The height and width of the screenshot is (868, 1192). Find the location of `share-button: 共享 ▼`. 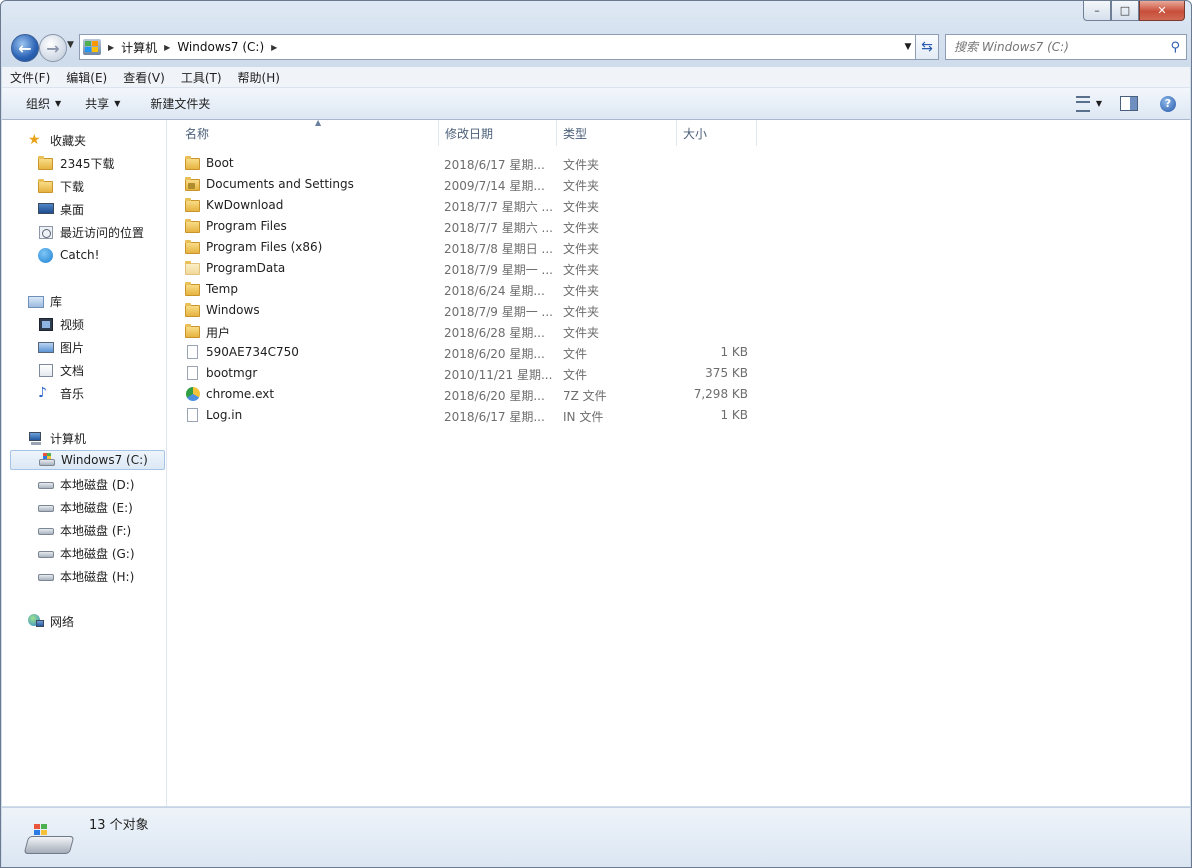

share-button: 共享 ▼ is located at coordinates (102, 103).